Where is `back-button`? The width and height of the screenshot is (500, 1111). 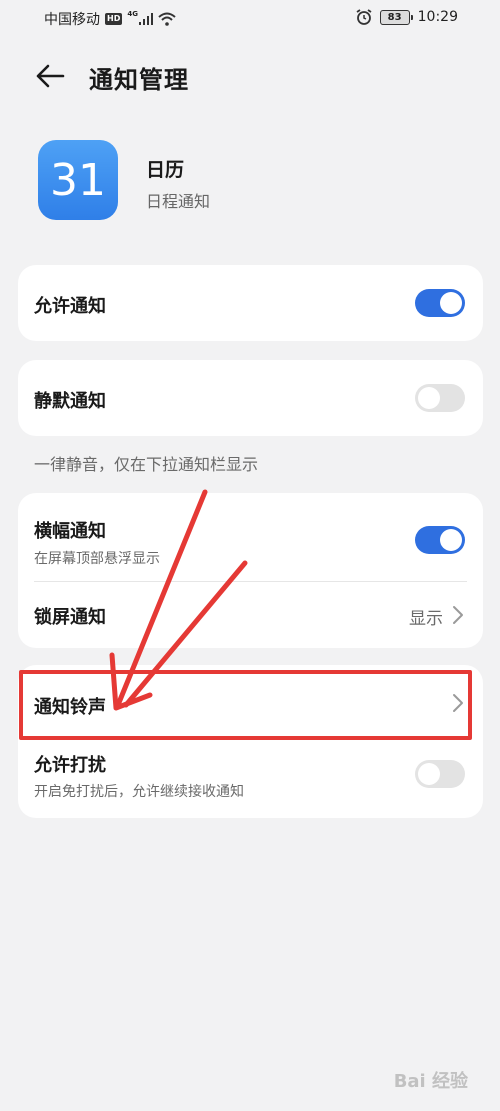 back-button is located at coordinates (50, 76).